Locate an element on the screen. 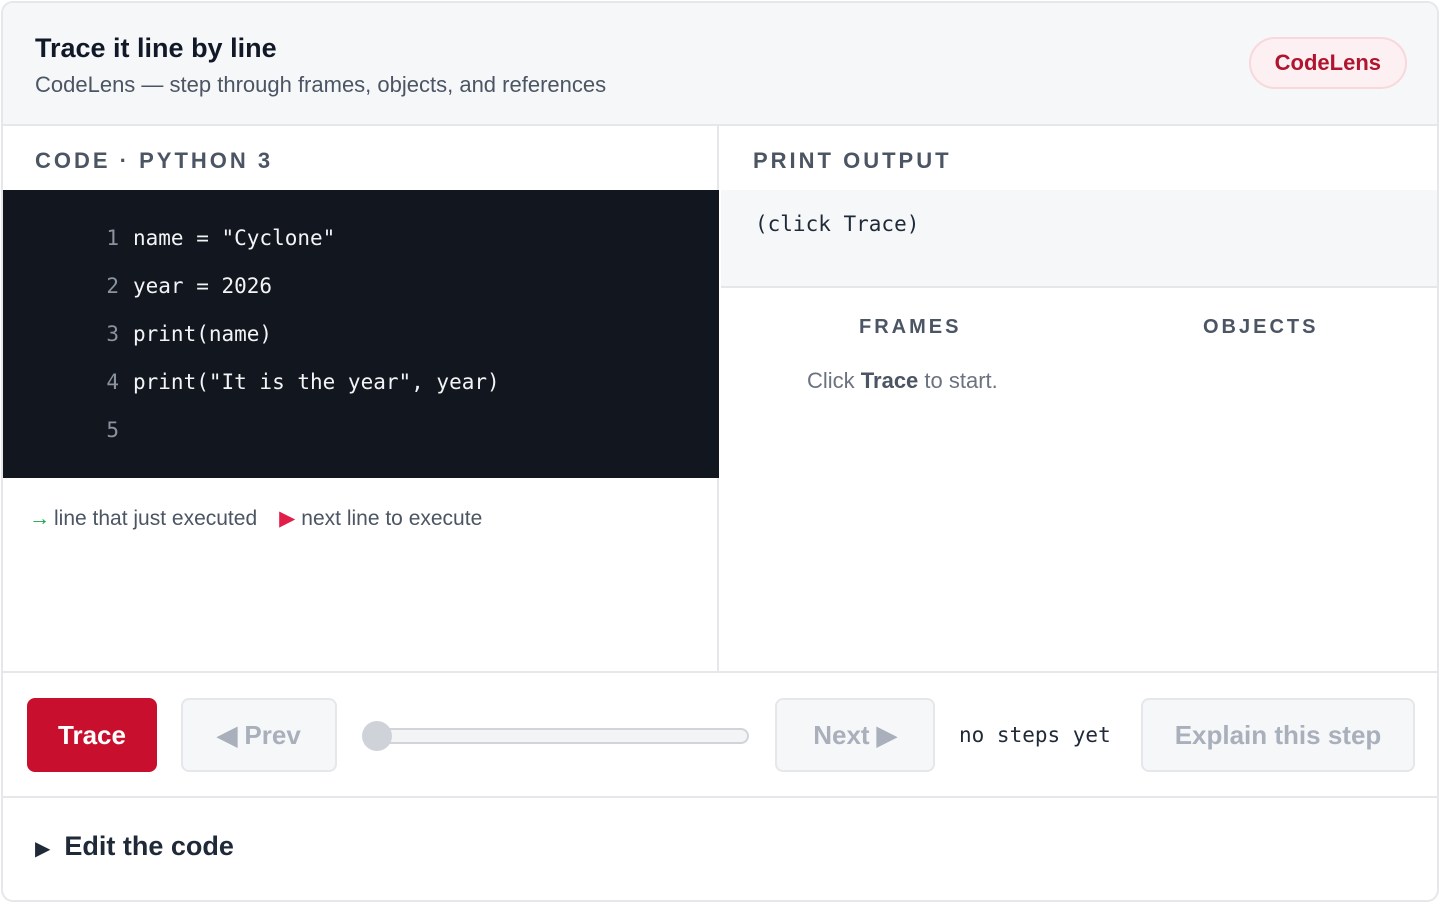 The width and height of the screenshot is (1440, 904). code-line: 3 print(name) is located at coordinates (361, 334).